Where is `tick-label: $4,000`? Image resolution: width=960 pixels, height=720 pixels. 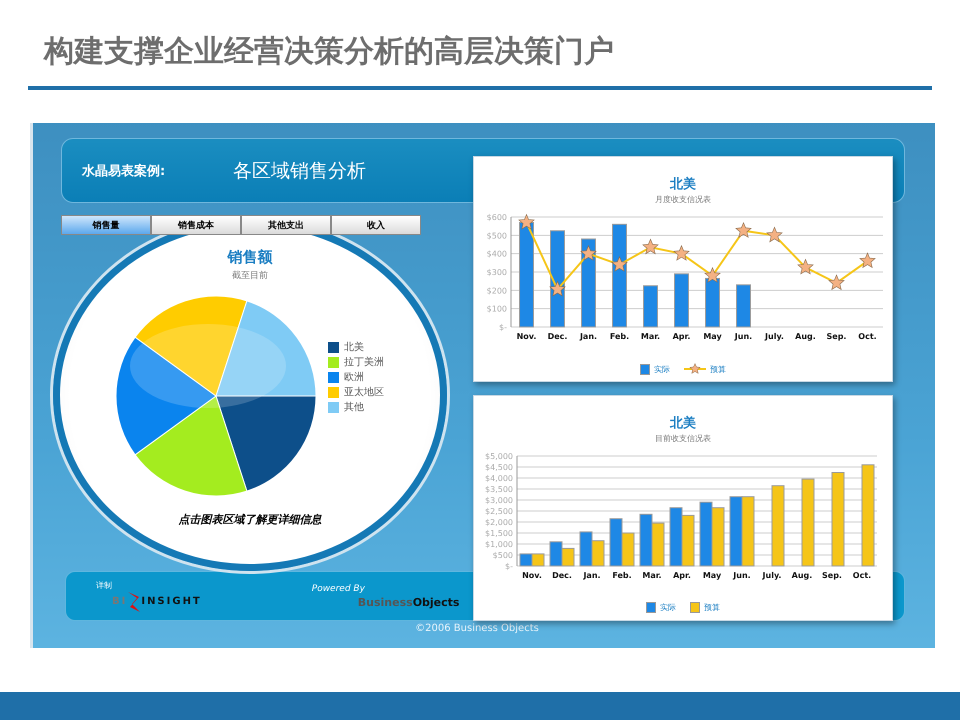 tick-label: $4,000 is located at coordinates (499, 478).